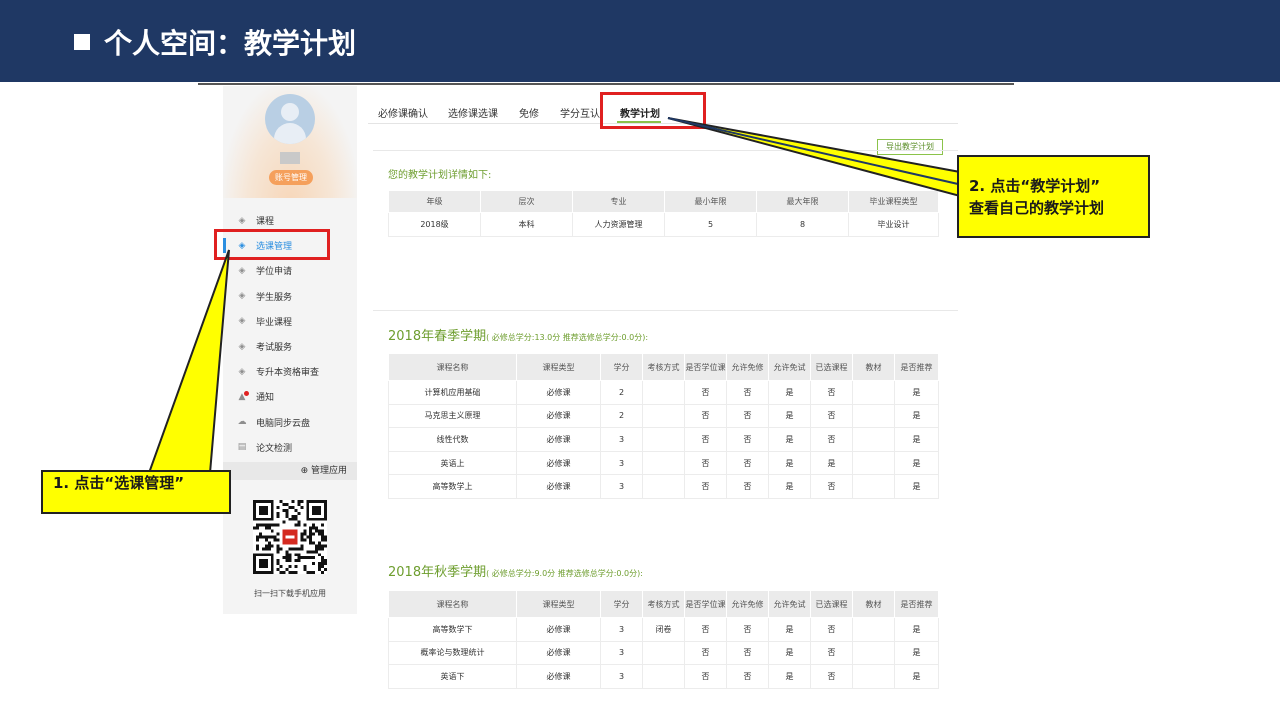  Describe the element at coordinates (188, 361) in the screenshot. I see `callout-pointer-step1` at that location.